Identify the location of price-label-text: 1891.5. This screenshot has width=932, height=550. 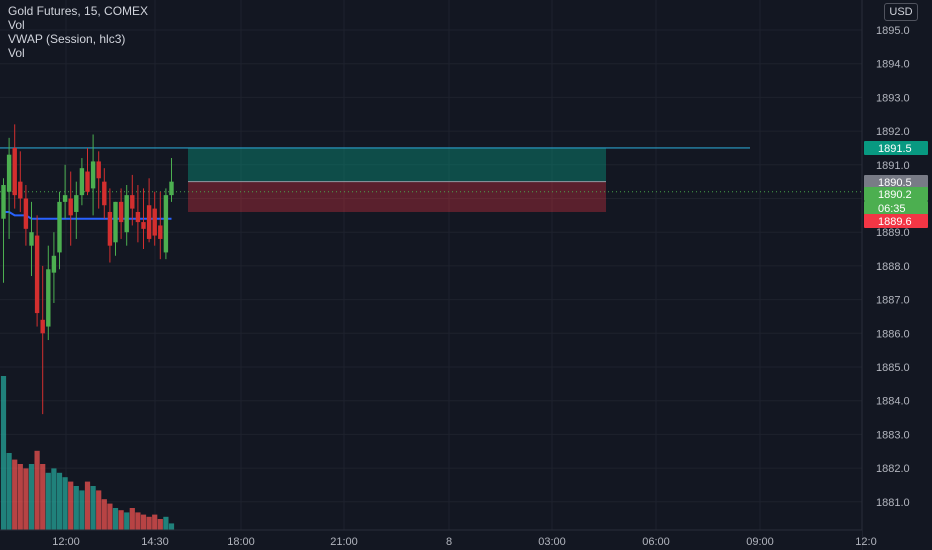
(895, 149).